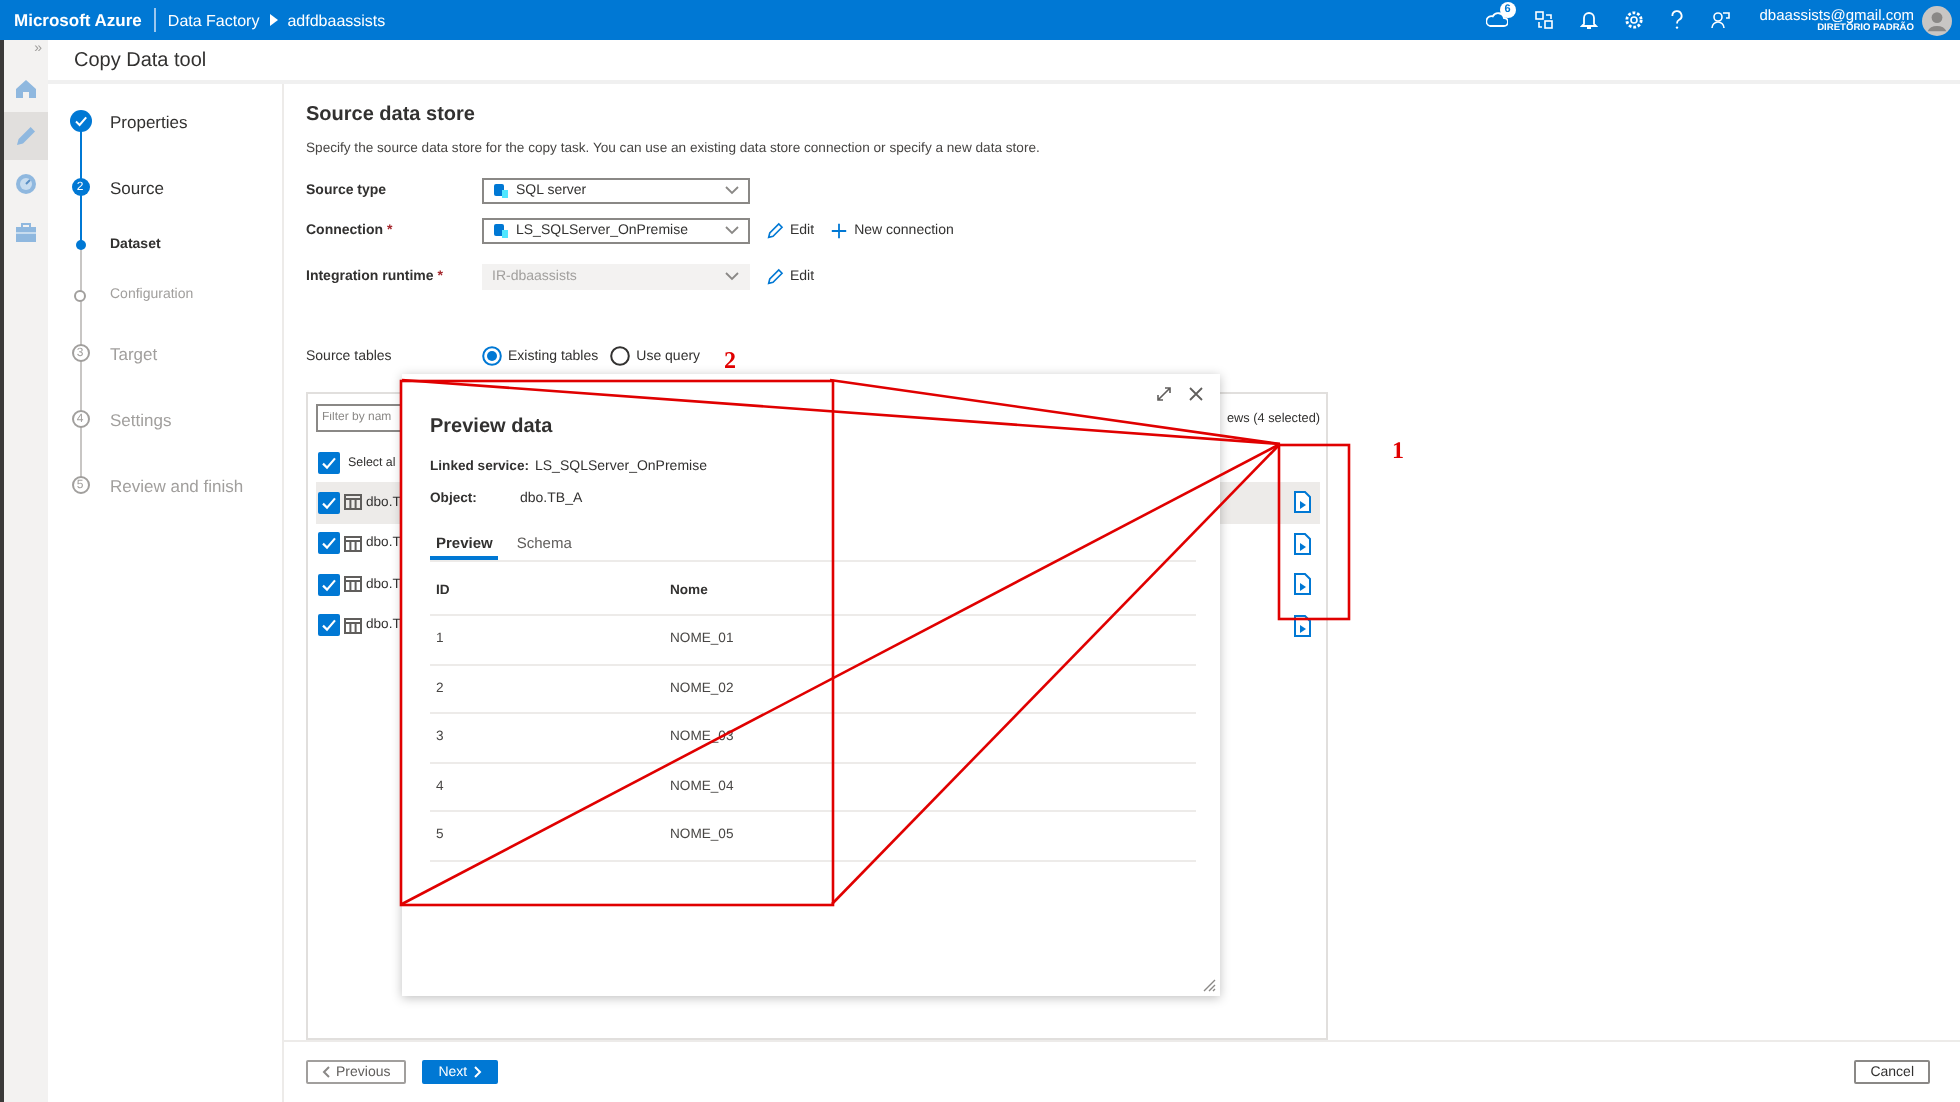  I want to click on callout-number: 1, so click(1398, 450).